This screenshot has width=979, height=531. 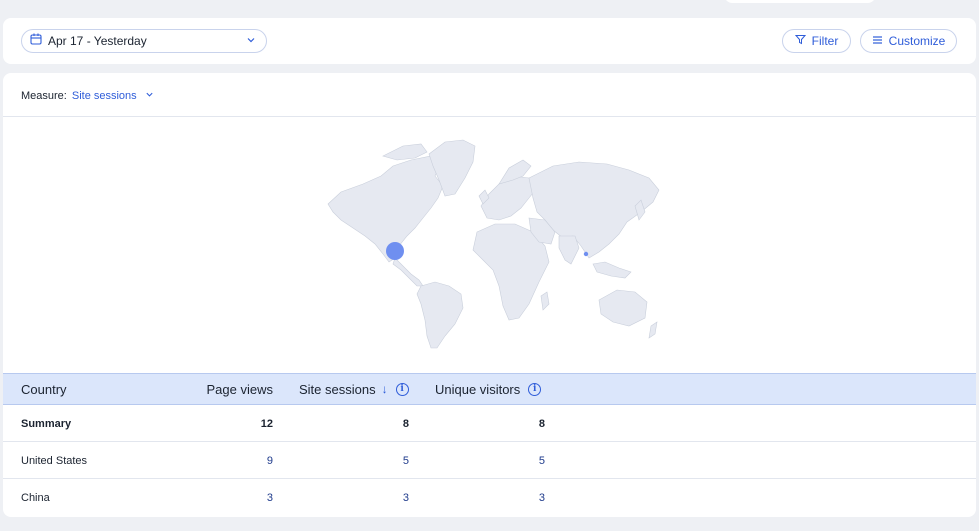 What do you see at coordinates (395, 251) in the screenshot?
I see `bubble-united-states` at bounding box center [395, 251].